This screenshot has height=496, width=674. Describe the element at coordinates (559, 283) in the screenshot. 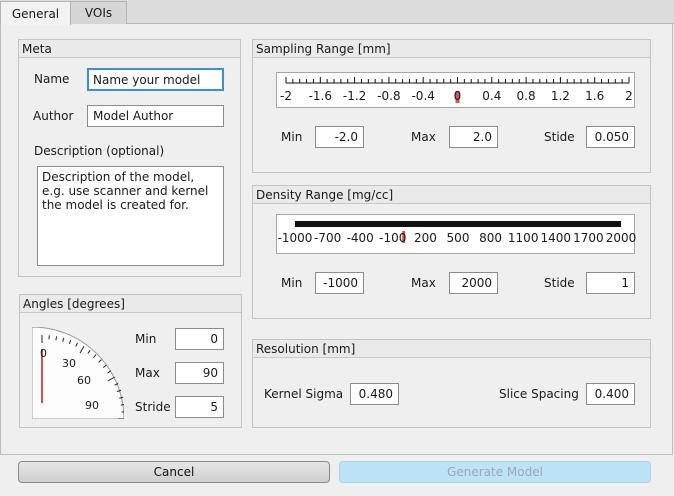

I see `density-stride-label: Stide` at that location.